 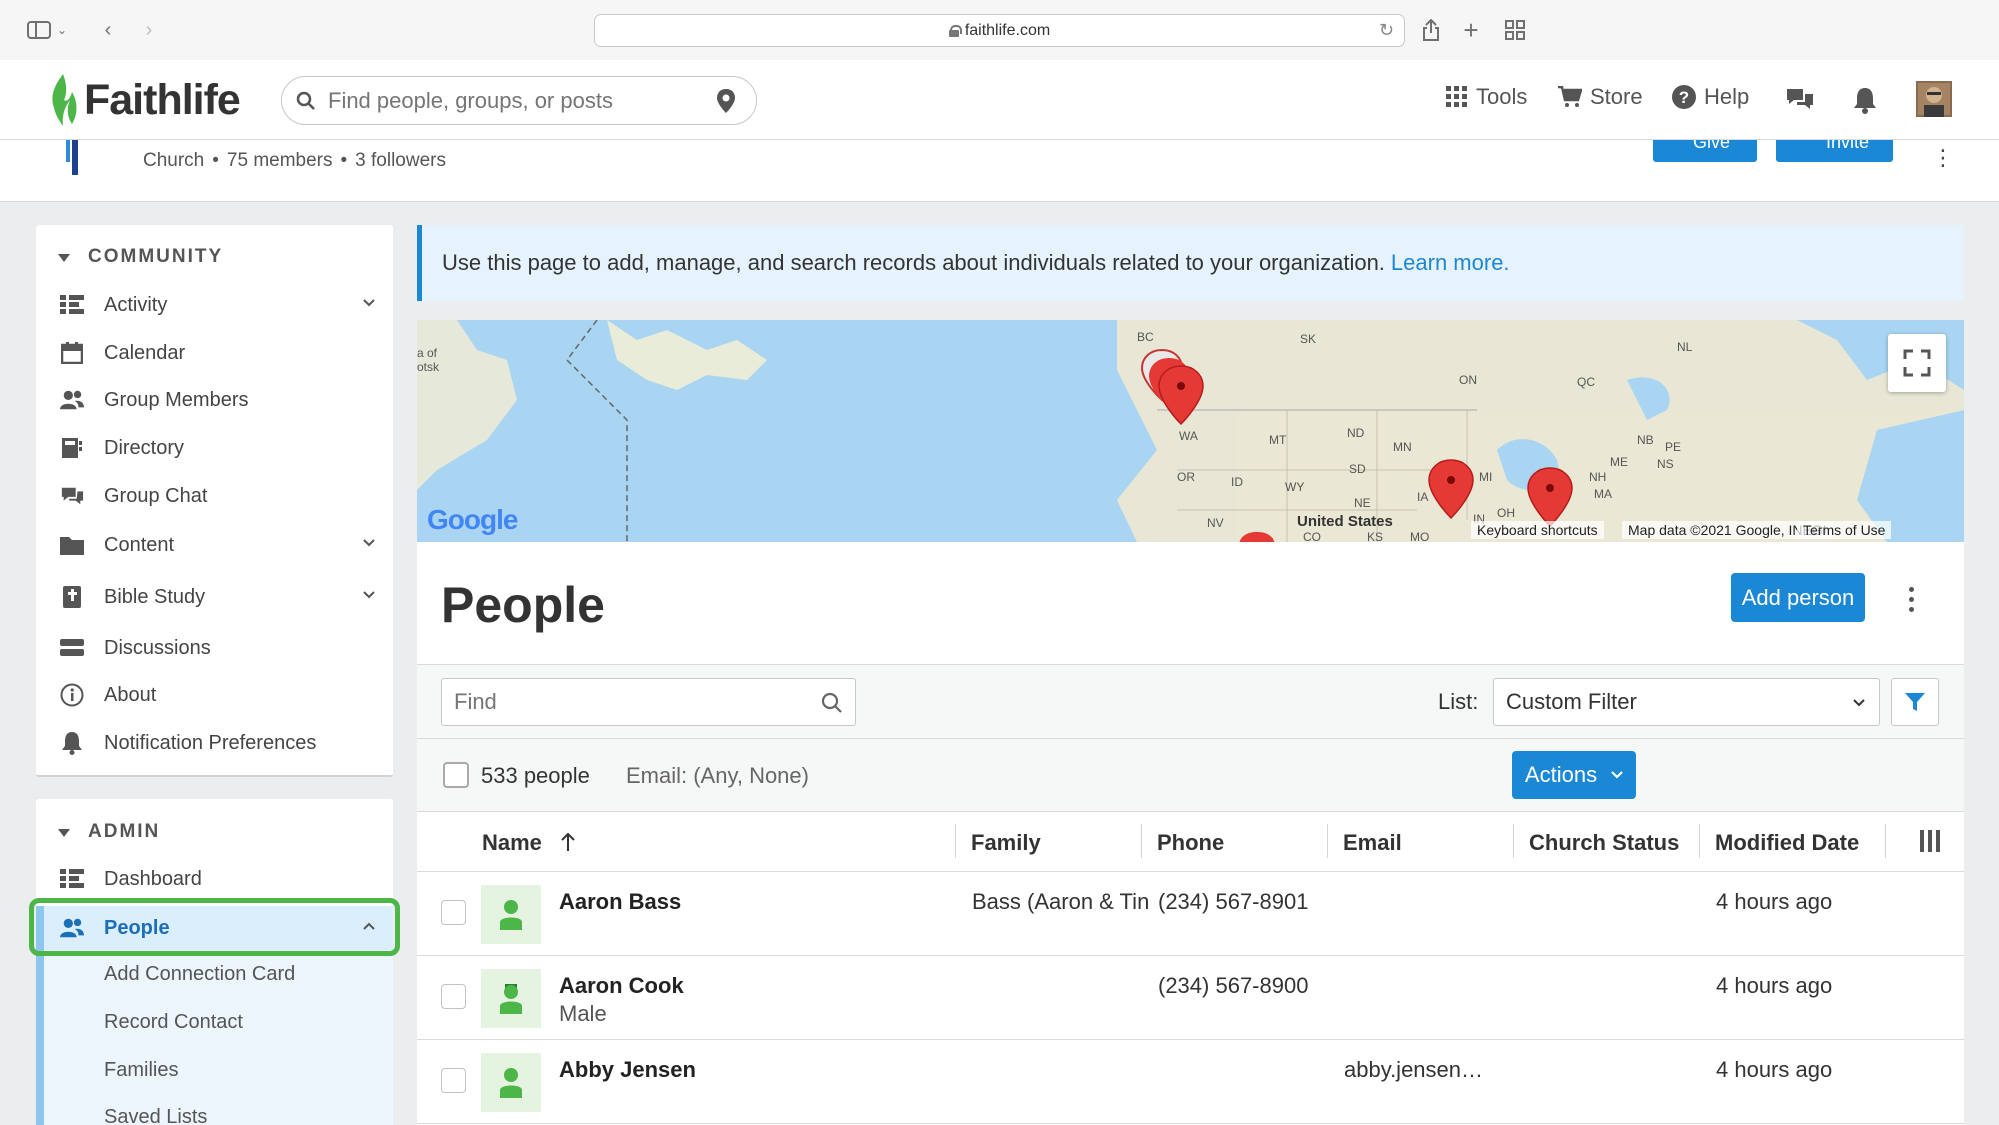 I want to click on sidebar-toggle-icon: ⌄, so click(x=47, y=30).